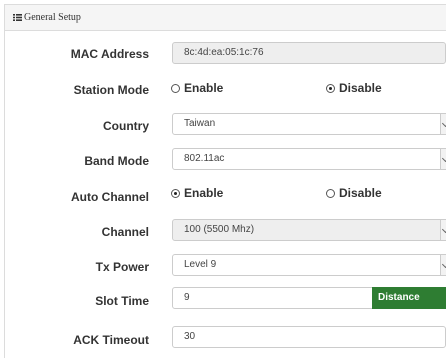 This screenshot has width=446, height=358. What do you see at coordinates (110, 197) in the screenshot?
I see `auto-channel-label: Auto Channel` at bounding box center [110, 197].